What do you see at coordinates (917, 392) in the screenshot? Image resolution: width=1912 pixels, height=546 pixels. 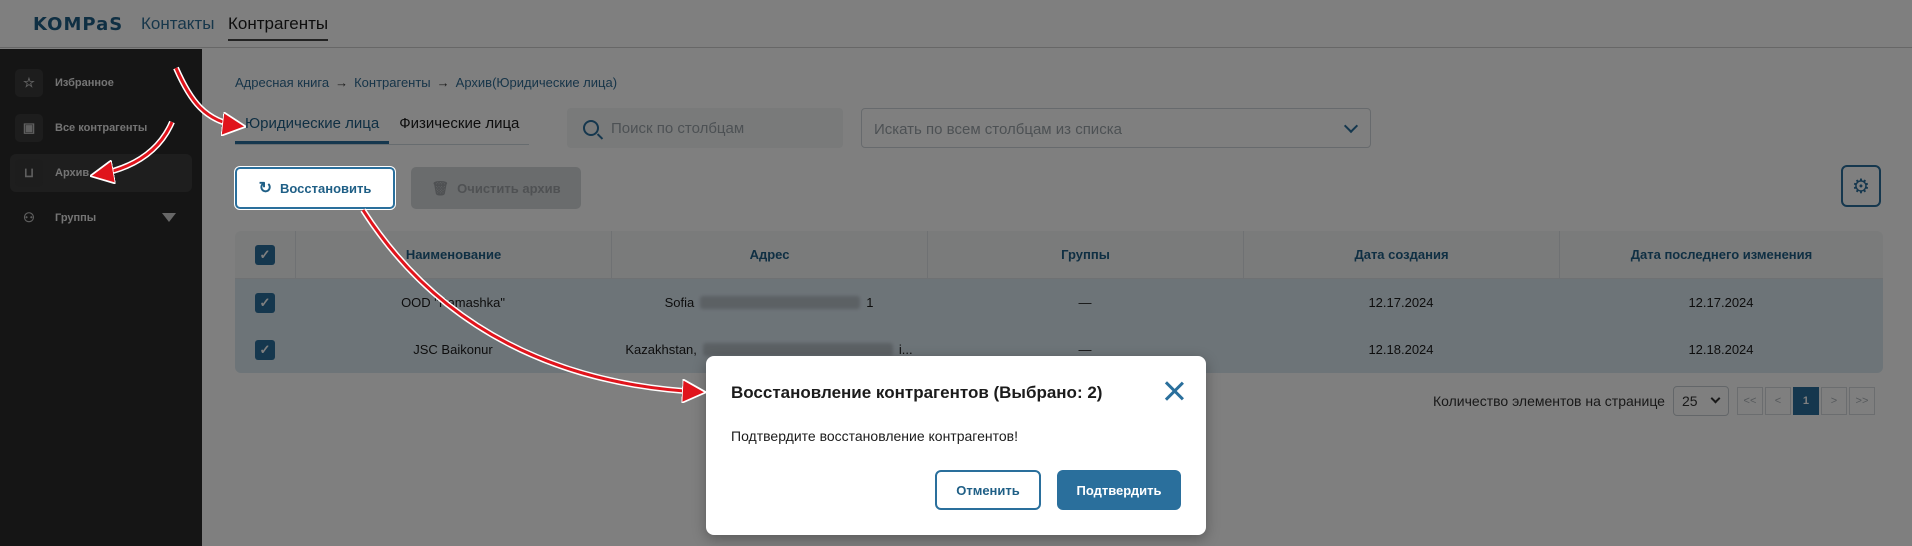 I see `dialog-title: Восстановление контрагентов (Выбрано: 2)` at bounding box center [917, 392].